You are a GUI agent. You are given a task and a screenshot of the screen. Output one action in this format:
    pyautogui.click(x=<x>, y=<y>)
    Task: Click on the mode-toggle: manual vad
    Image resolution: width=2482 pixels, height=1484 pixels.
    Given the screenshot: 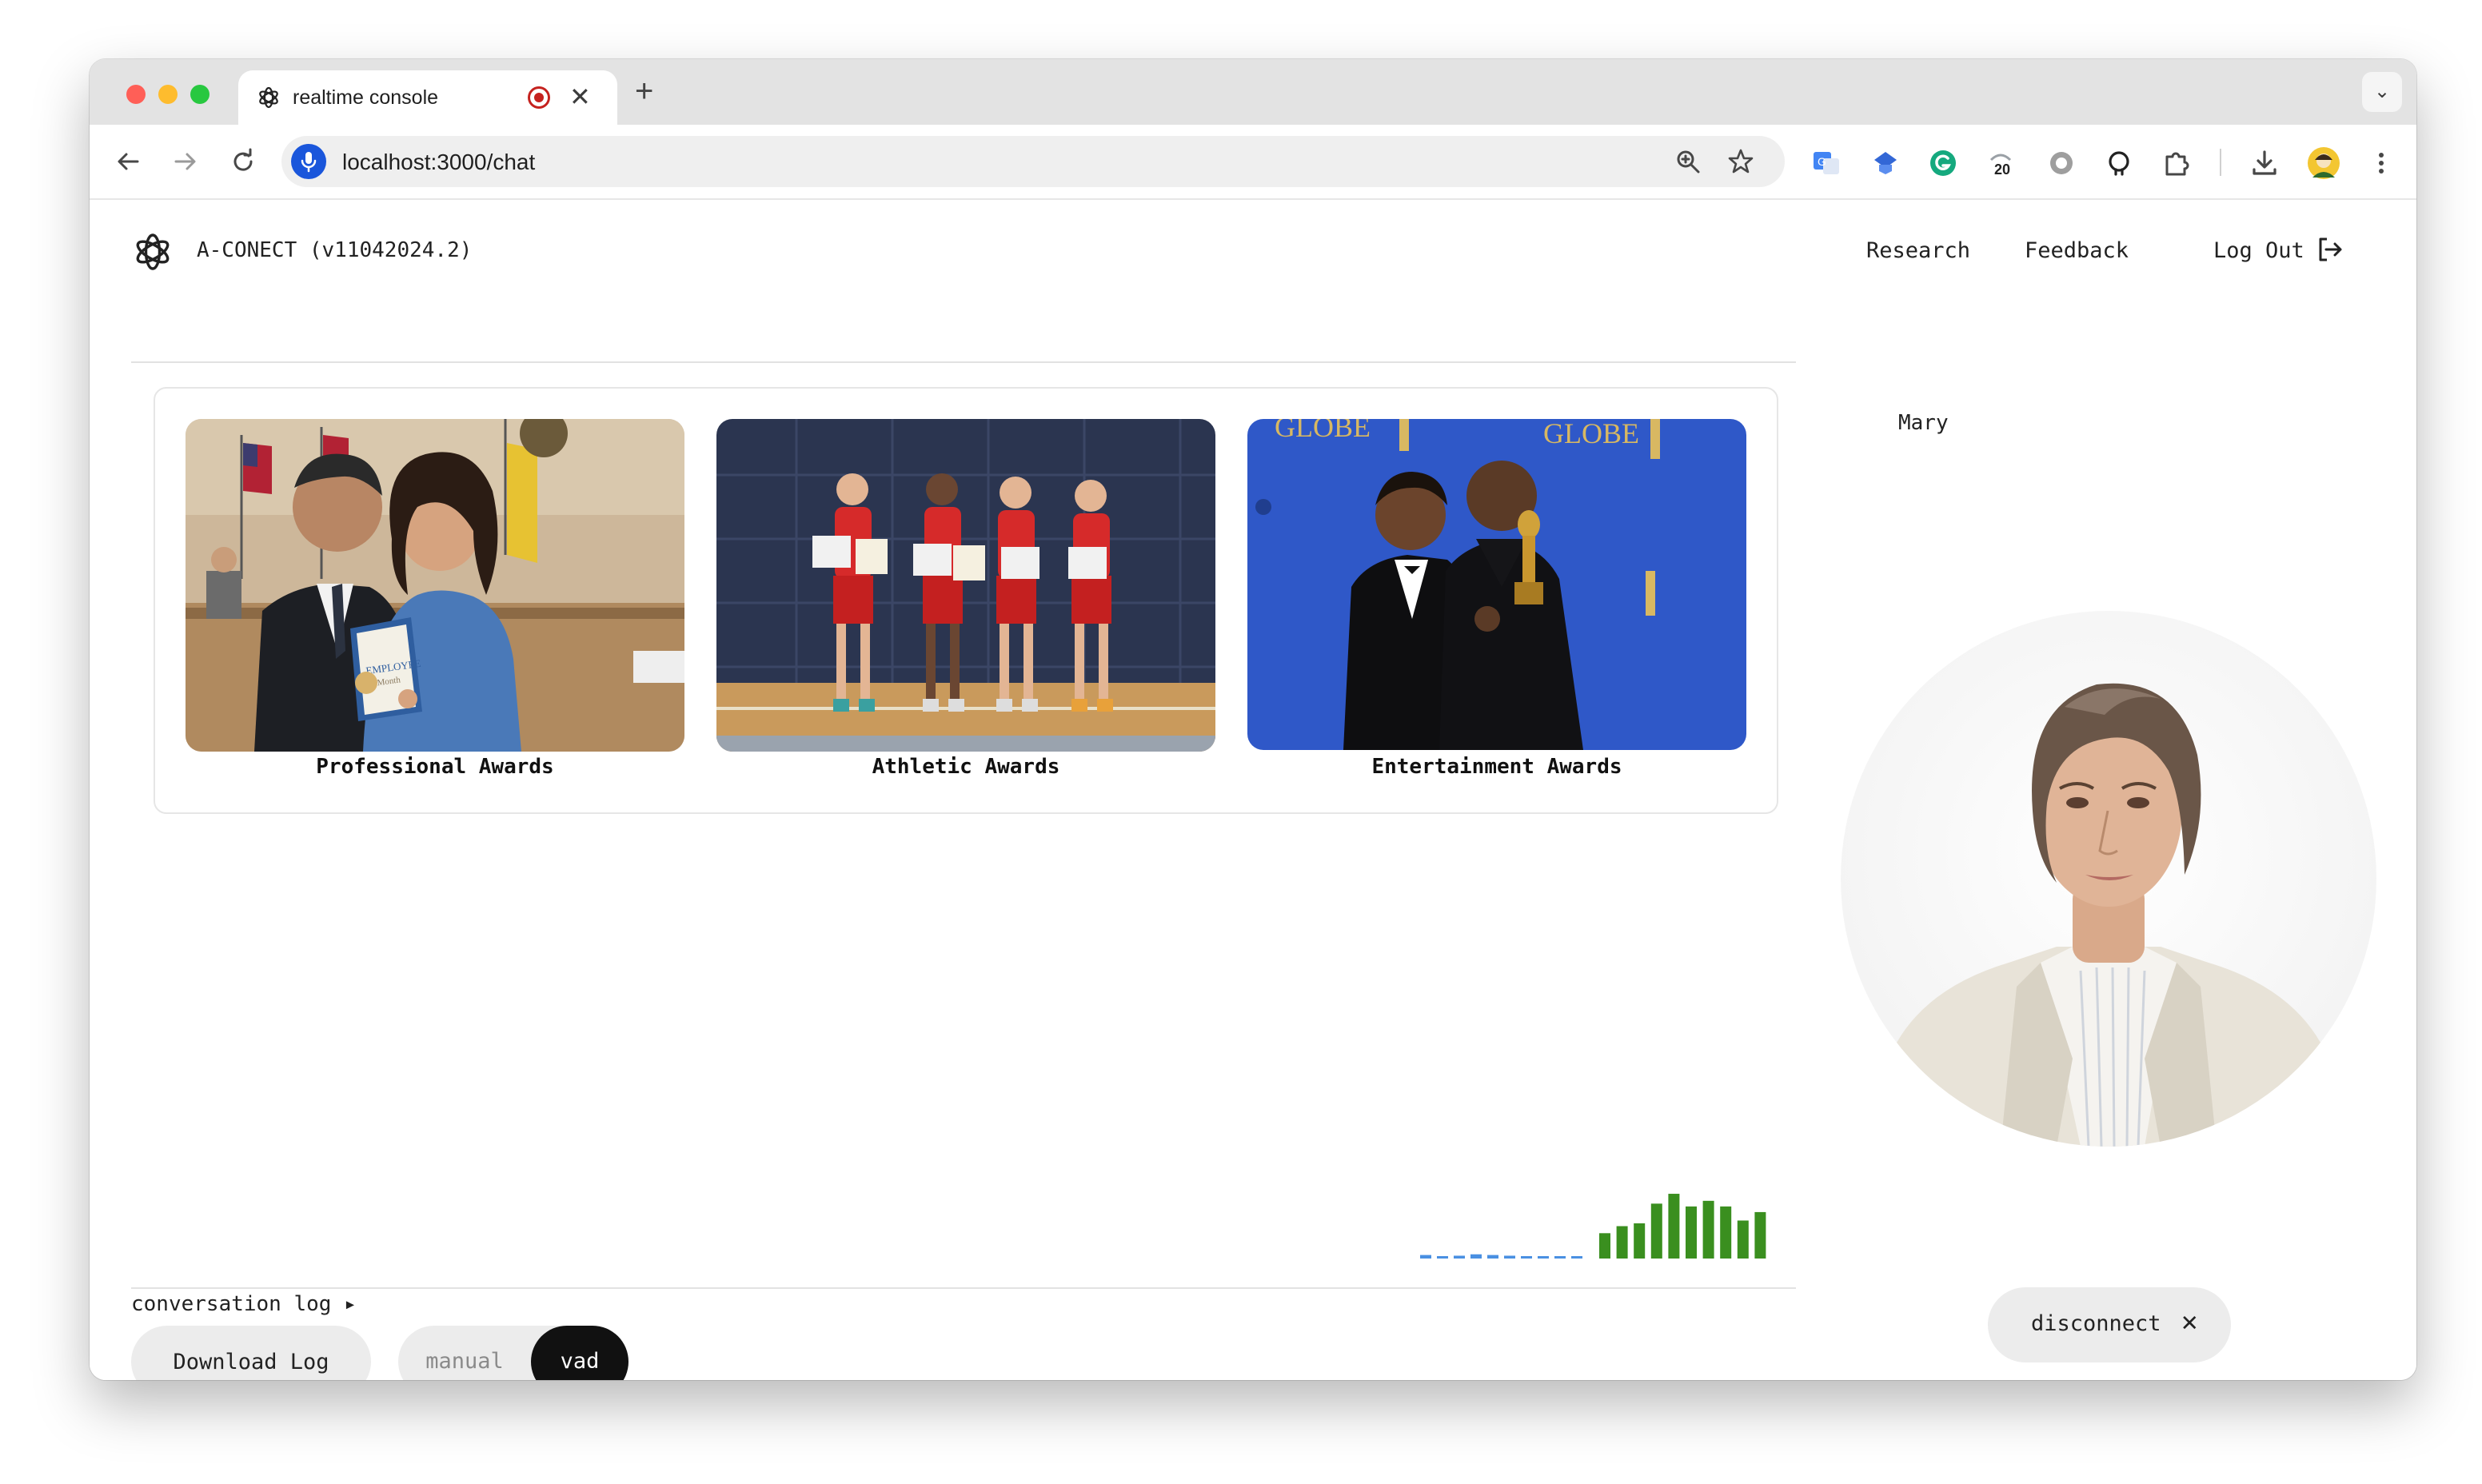 What is the action you would take?
    pyautogui.click(x=513, y=1353)
    